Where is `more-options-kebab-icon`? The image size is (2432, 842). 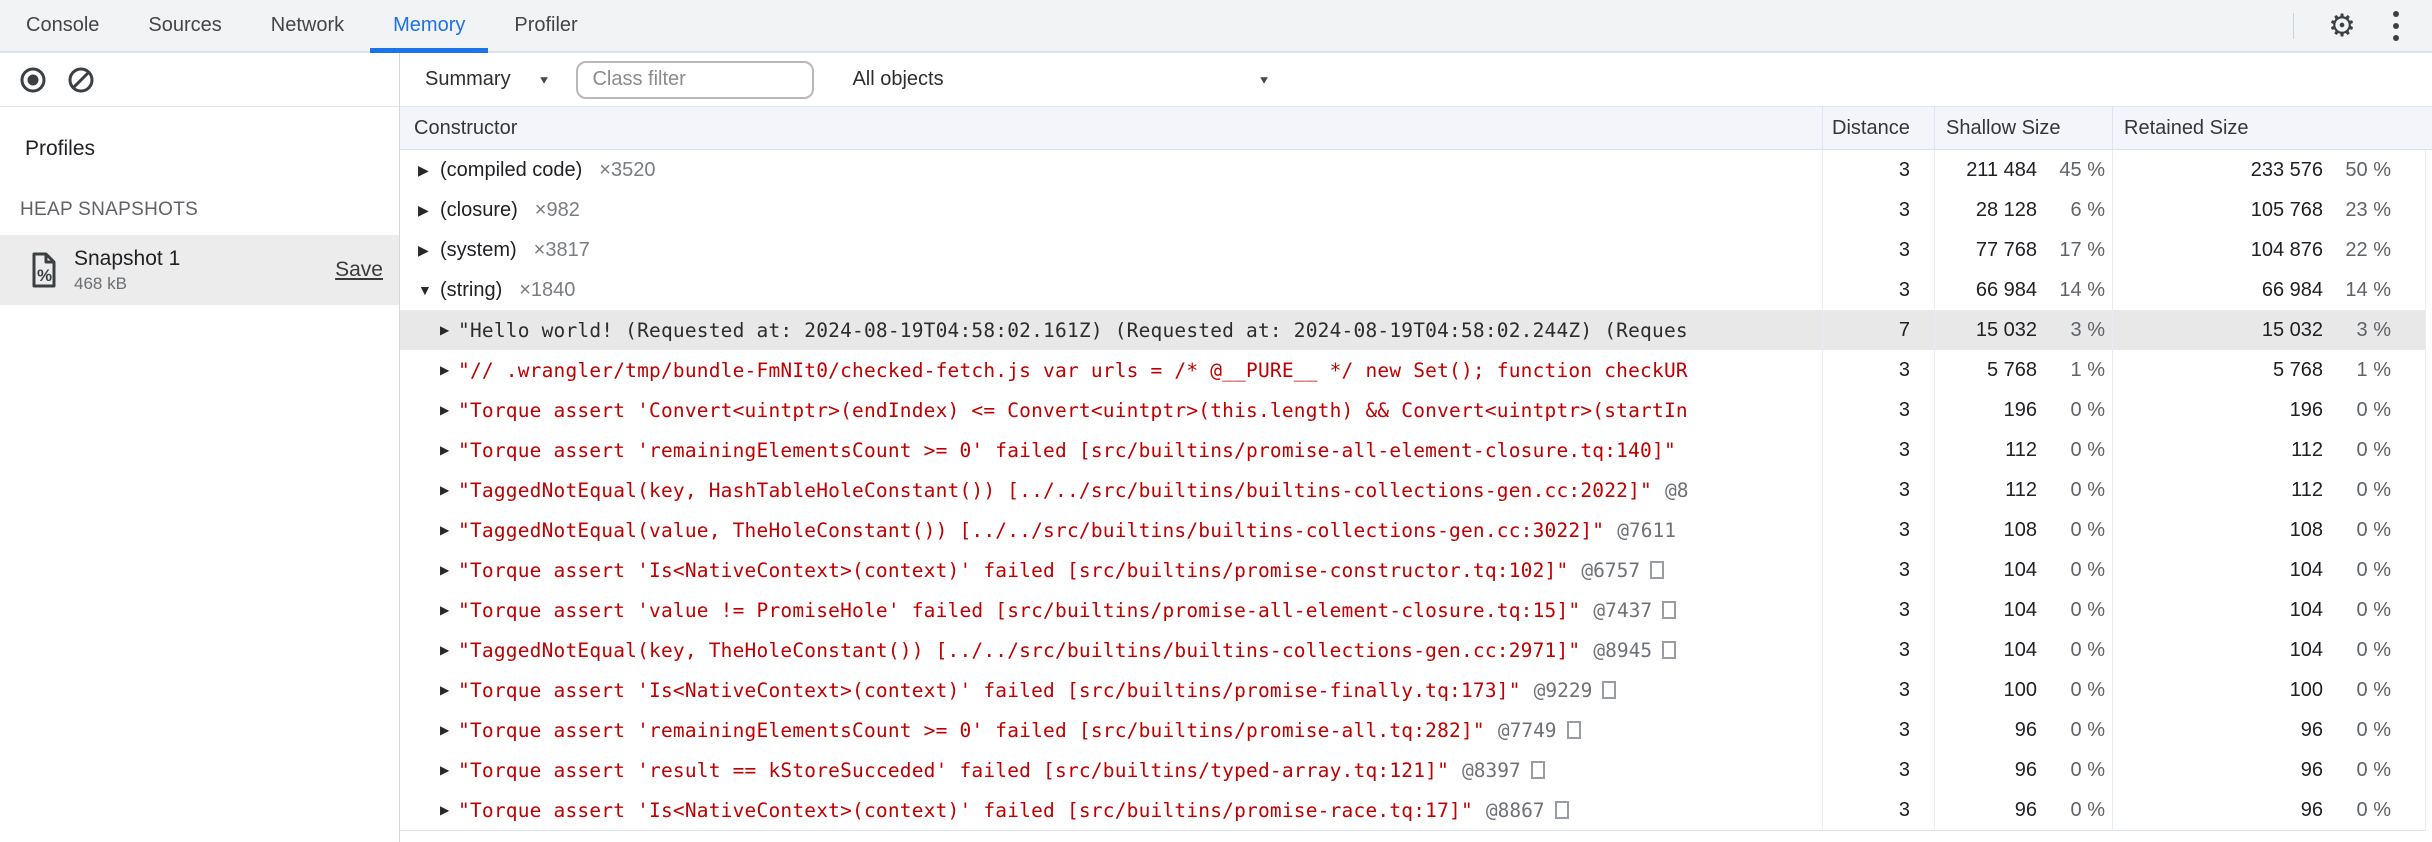 more-options-kebab-icon is located at coordinates (2396, 26).